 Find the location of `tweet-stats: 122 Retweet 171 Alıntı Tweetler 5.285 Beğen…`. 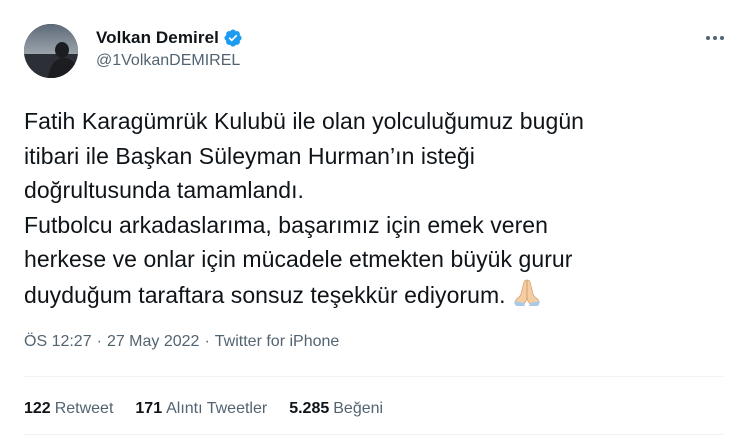

tweet-stats: 122 Retweet 171 Alıntı Tweetler 5.285 Beğen… is located at coordinates (214, 409).